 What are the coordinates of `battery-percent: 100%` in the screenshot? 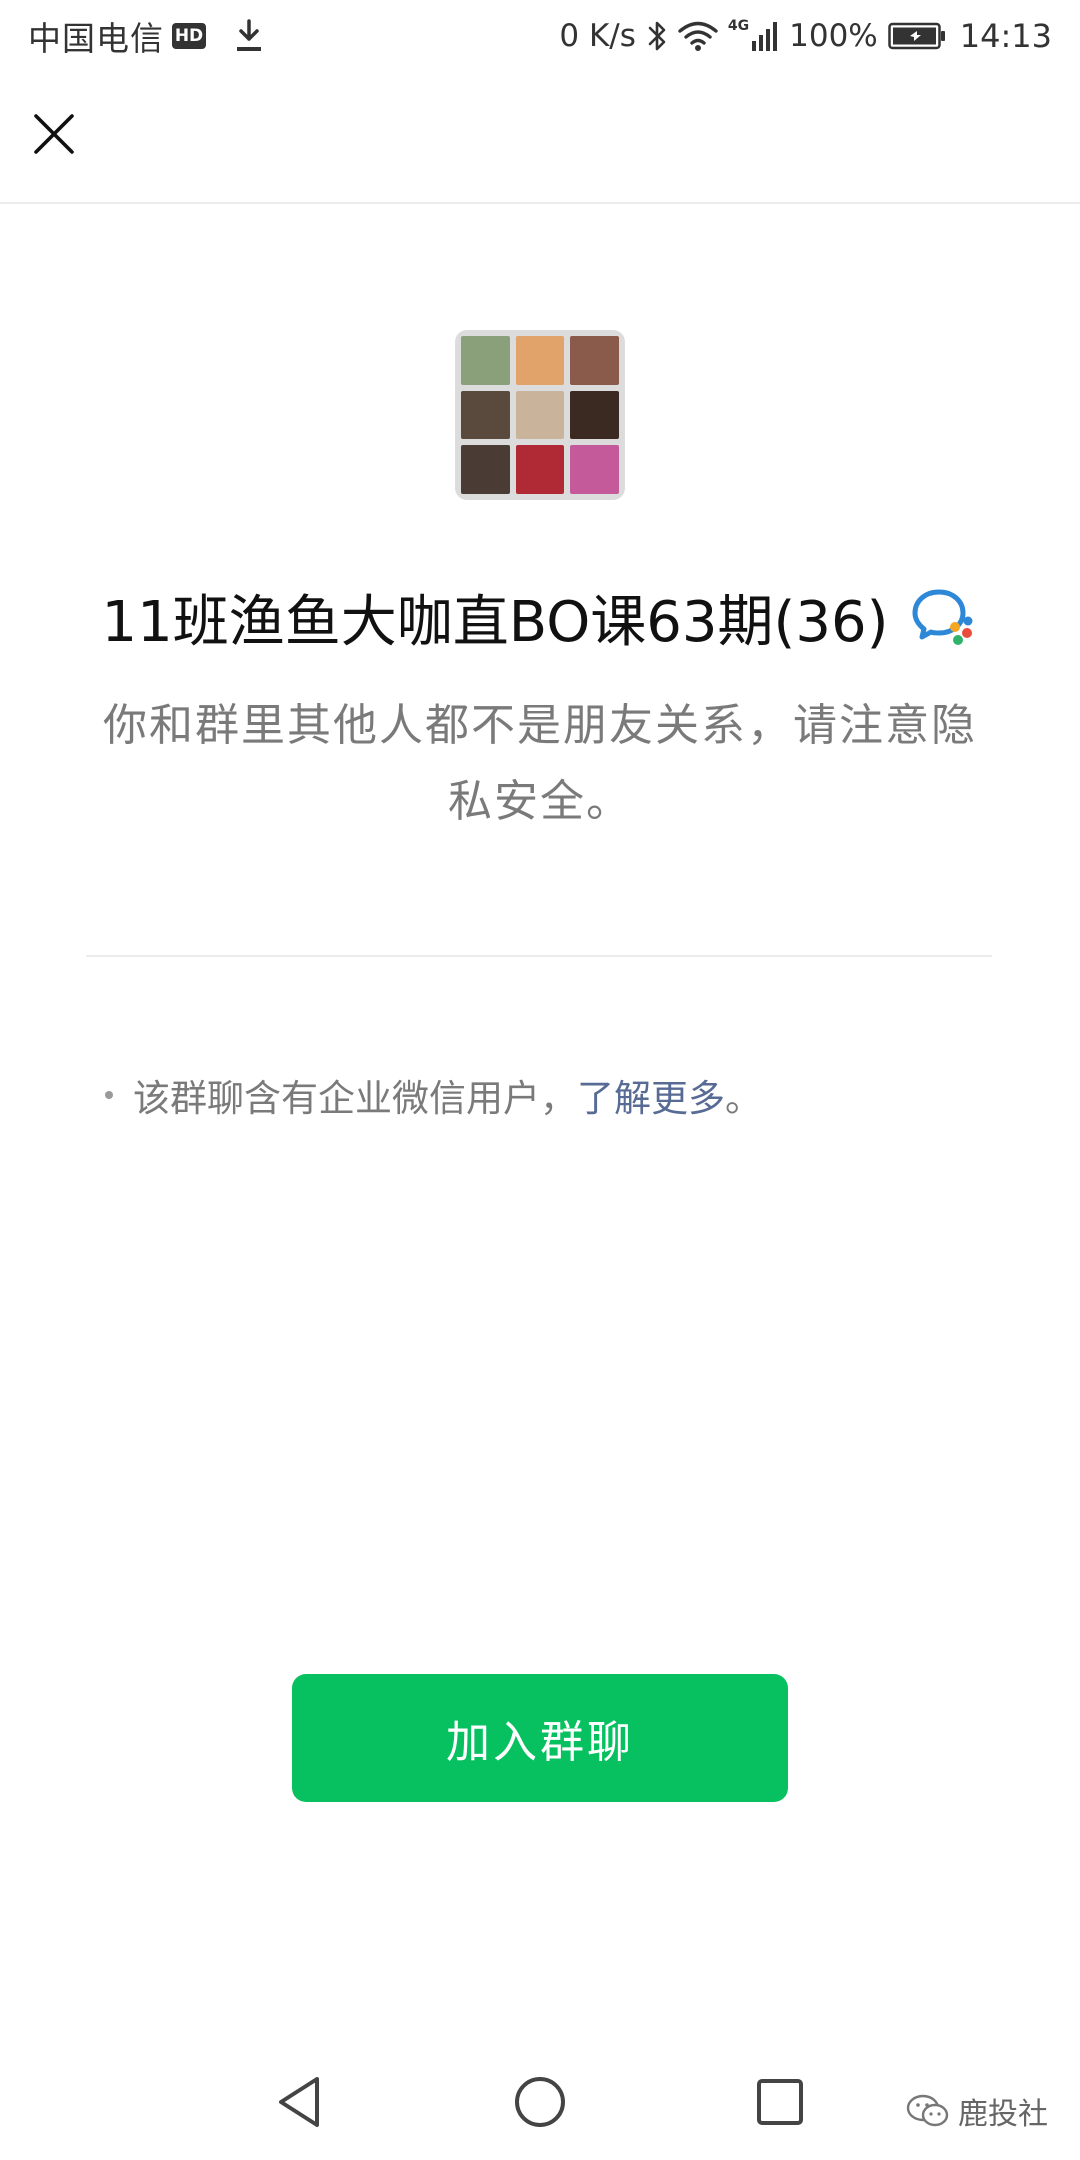 It's located at (833, 36).